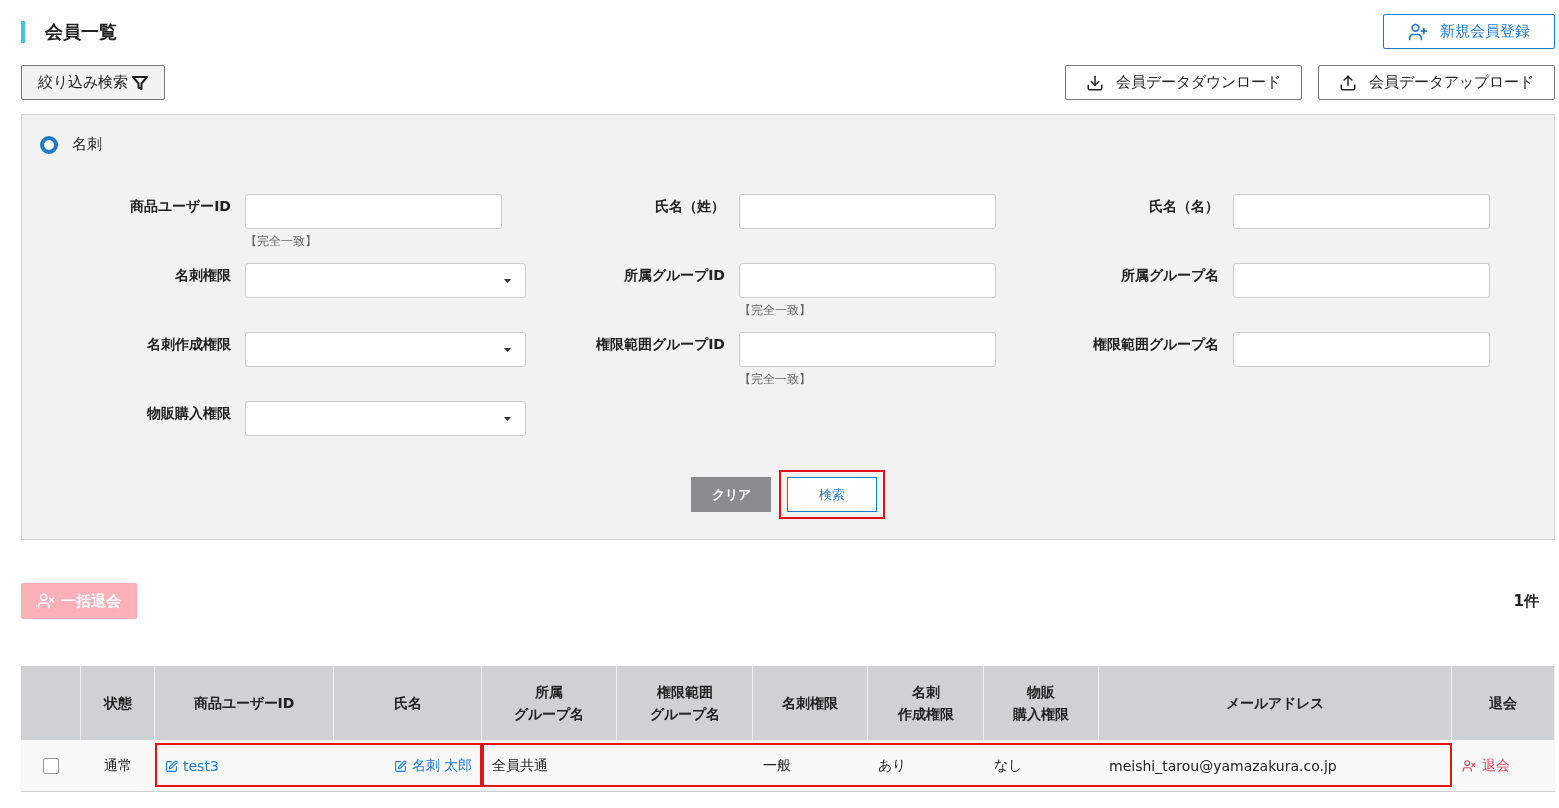  What do you see at coordinates (118, 766) in the screenshot?
I see `table-cell: 通常` at bounding box center [118, 766].